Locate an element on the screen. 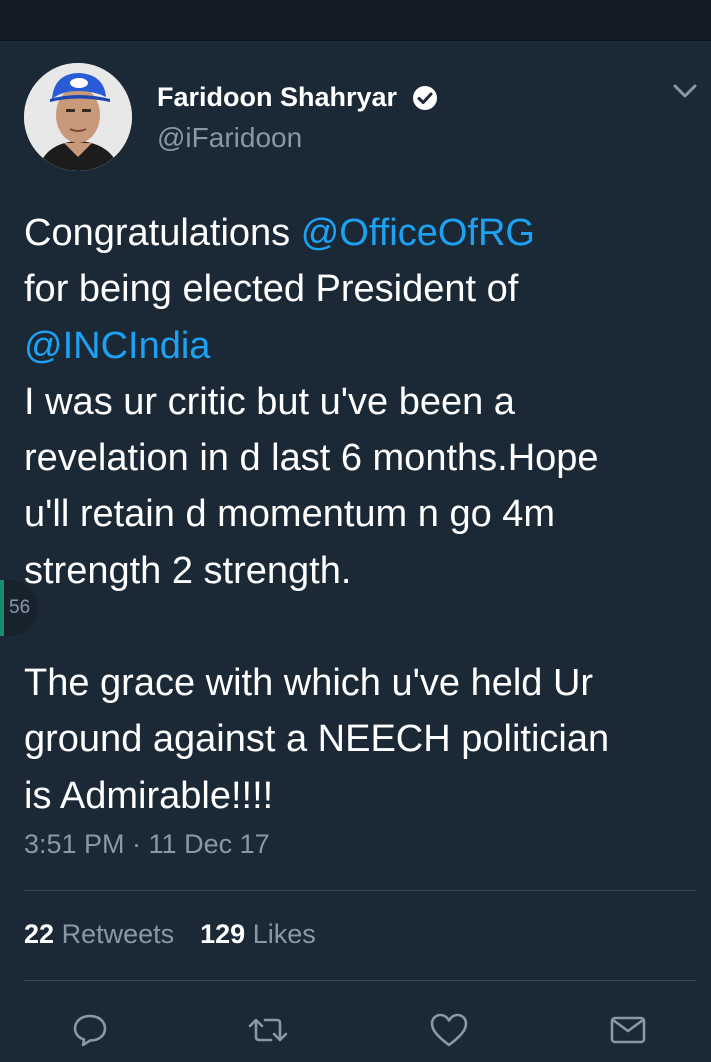  share-icon is located at coordinates (628, 1030).